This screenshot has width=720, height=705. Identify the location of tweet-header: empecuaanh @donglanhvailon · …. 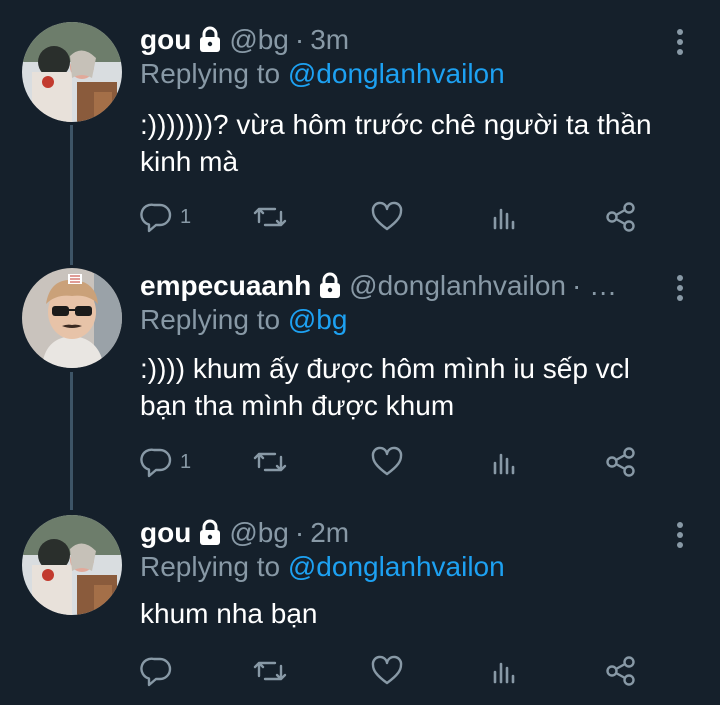
(400, 286).